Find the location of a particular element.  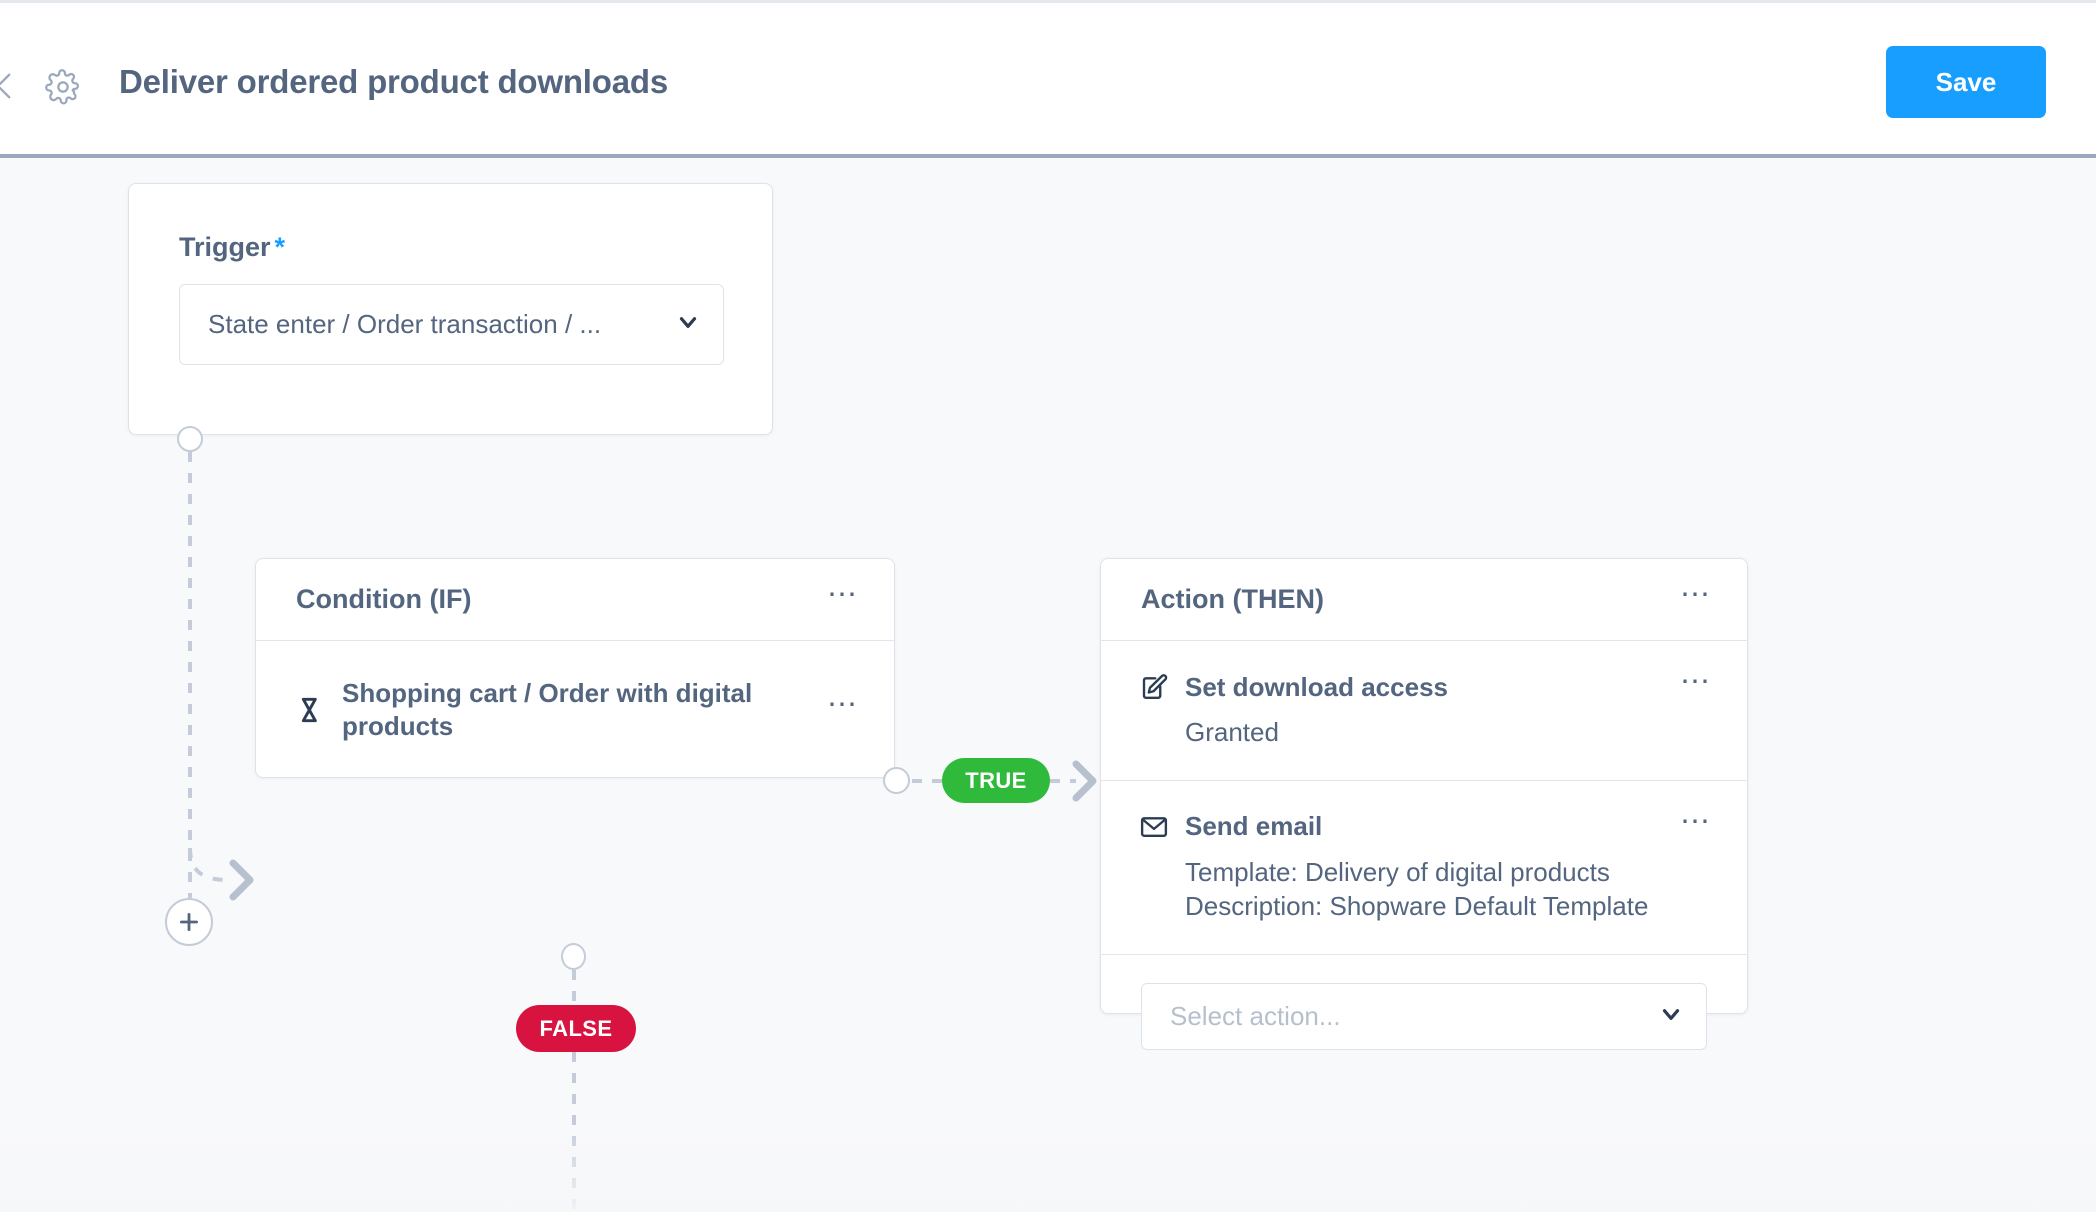

condition-rule-menu-button: ⋯ is located at coordinates (843, 708).